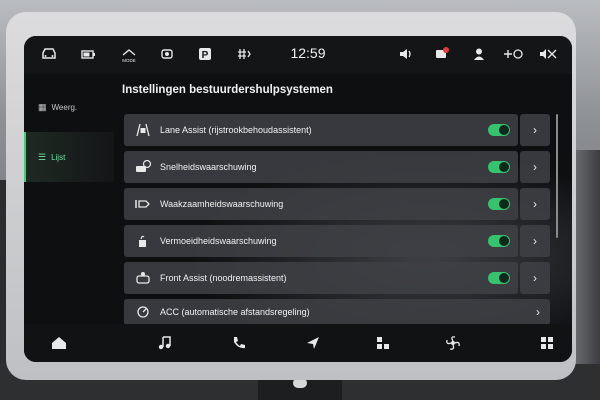  I want to click on speed-warning-icon, so click(143, 167).